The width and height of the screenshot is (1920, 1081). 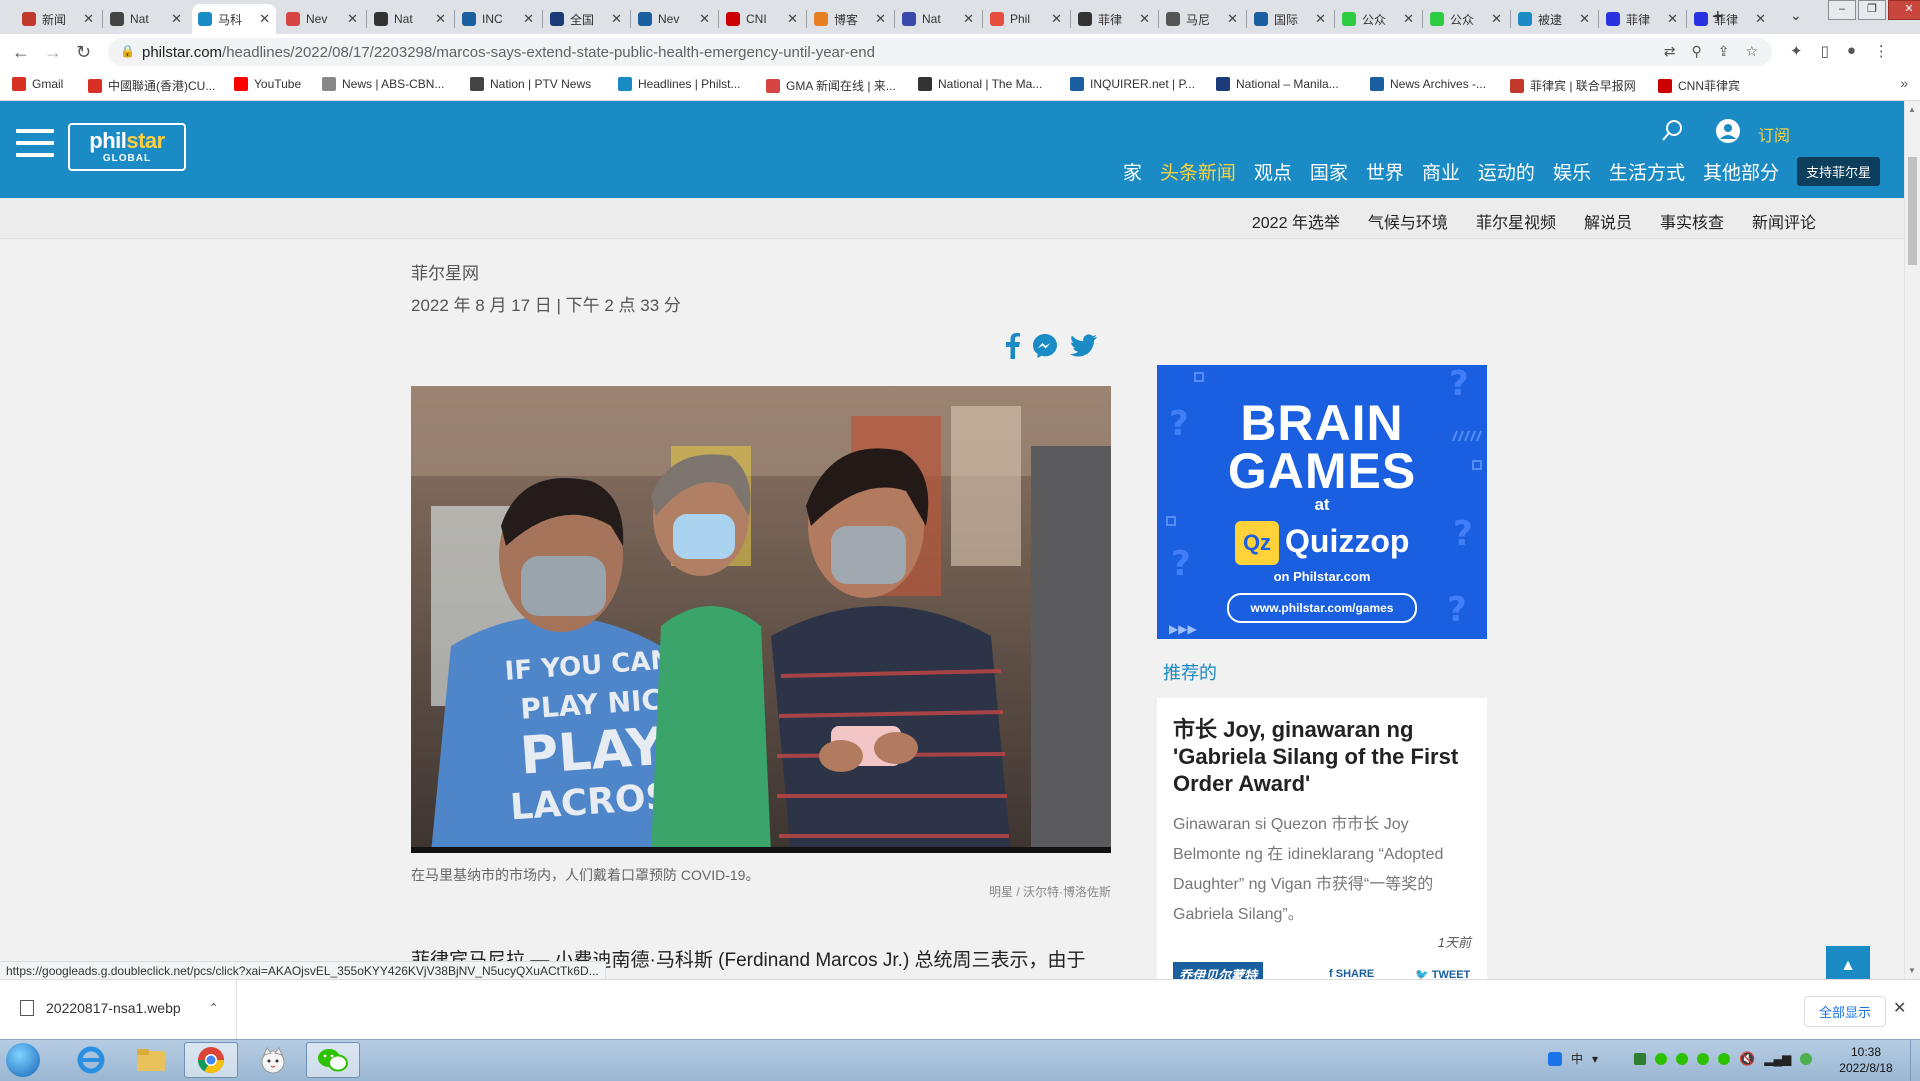 What do you see at coordinates (1842, 10) in the screenshot?
I see `minimize-button: –` at bounding box center [1842, 10].